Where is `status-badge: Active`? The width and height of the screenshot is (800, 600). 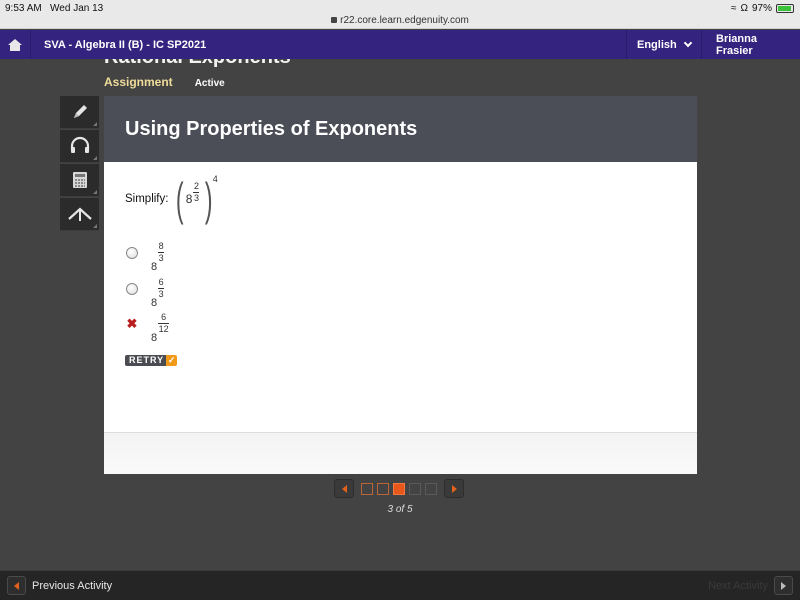
status-badge: Active is located at coordinates (209, 83).